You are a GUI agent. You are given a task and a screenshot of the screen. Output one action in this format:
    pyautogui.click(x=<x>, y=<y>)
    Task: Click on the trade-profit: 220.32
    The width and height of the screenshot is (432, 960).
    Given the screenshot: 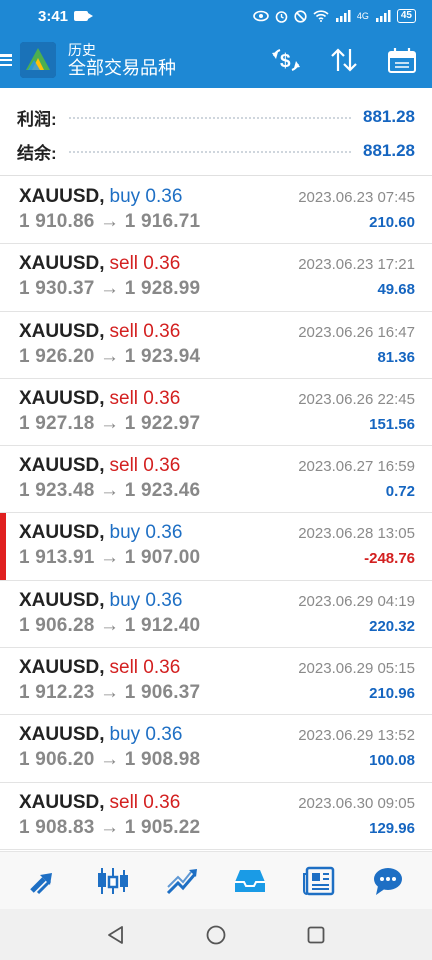 What is the action you would take?
    pyautogui.click(x=392, y=626)
    